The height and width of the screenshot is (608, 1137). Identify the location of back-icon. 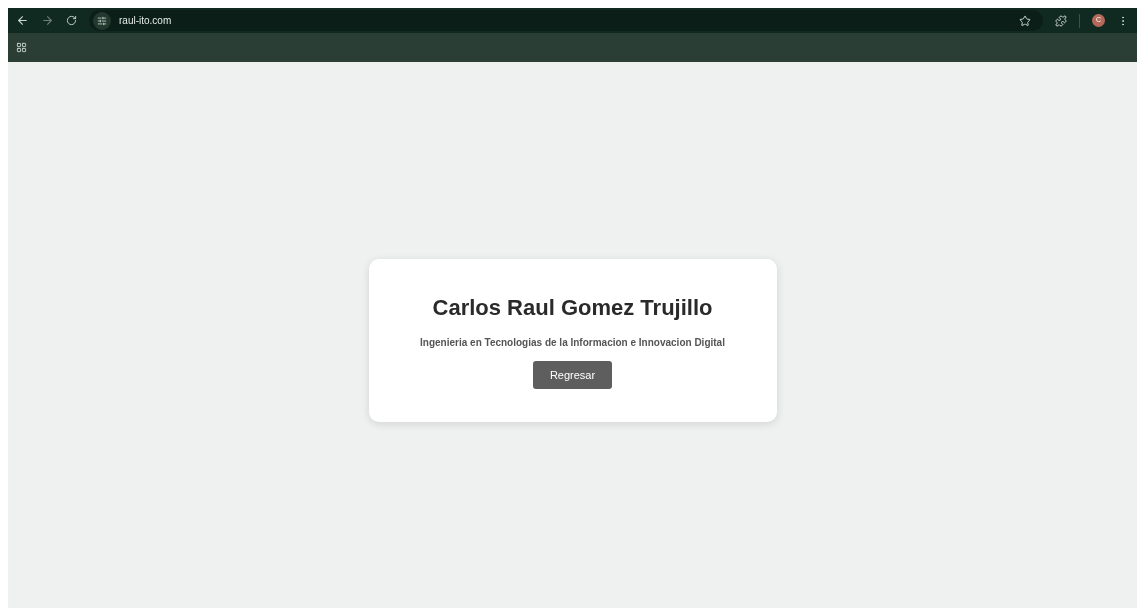
(22, 20).